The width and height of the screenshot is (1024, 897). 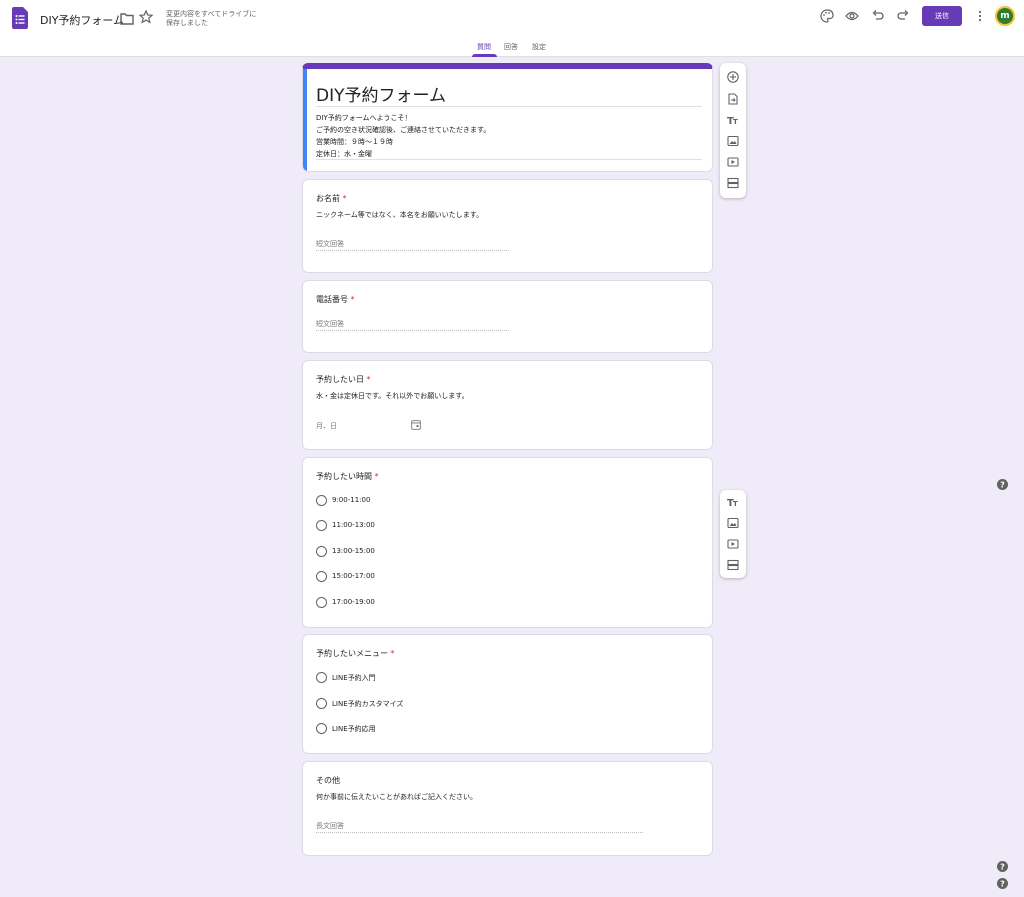 I want to click on question-title: 予約したい時間 *, so click(x=347, y=476).